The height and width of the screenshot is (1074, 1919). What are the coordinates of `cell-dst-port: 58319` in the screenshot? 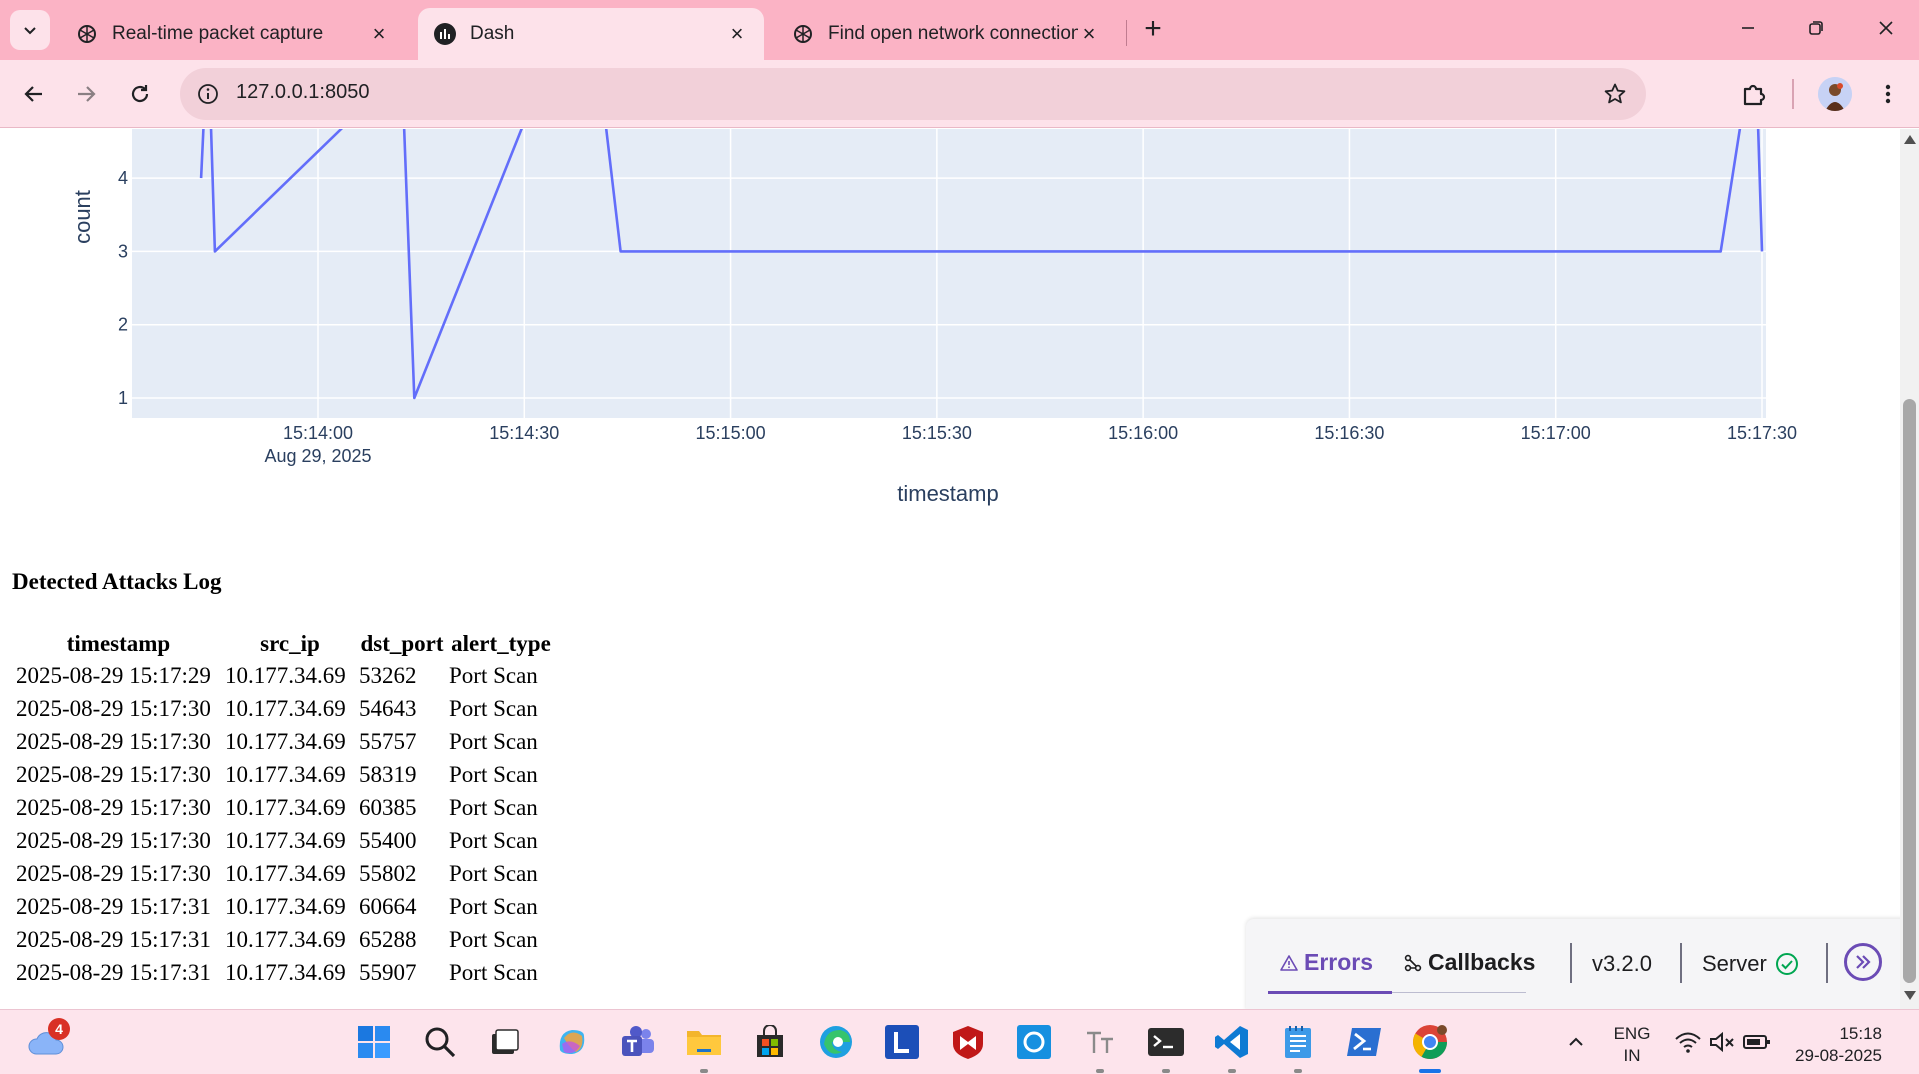 It's located at (388, 774).